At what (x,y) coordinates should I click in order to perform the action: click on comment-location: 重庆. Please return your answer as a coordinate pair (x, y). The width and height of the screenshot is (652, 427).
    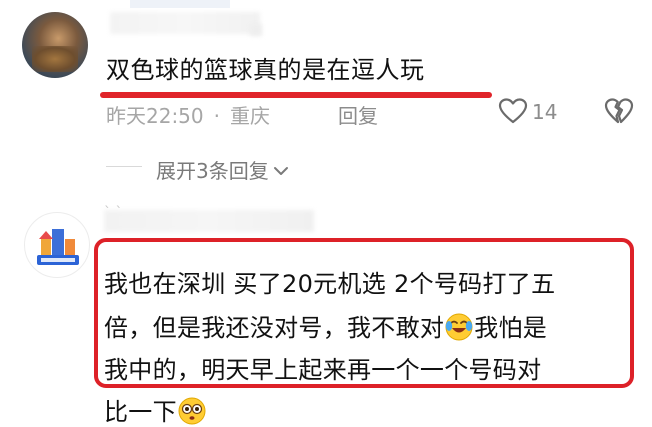
    Looking at the image, I should click on (250, 116).